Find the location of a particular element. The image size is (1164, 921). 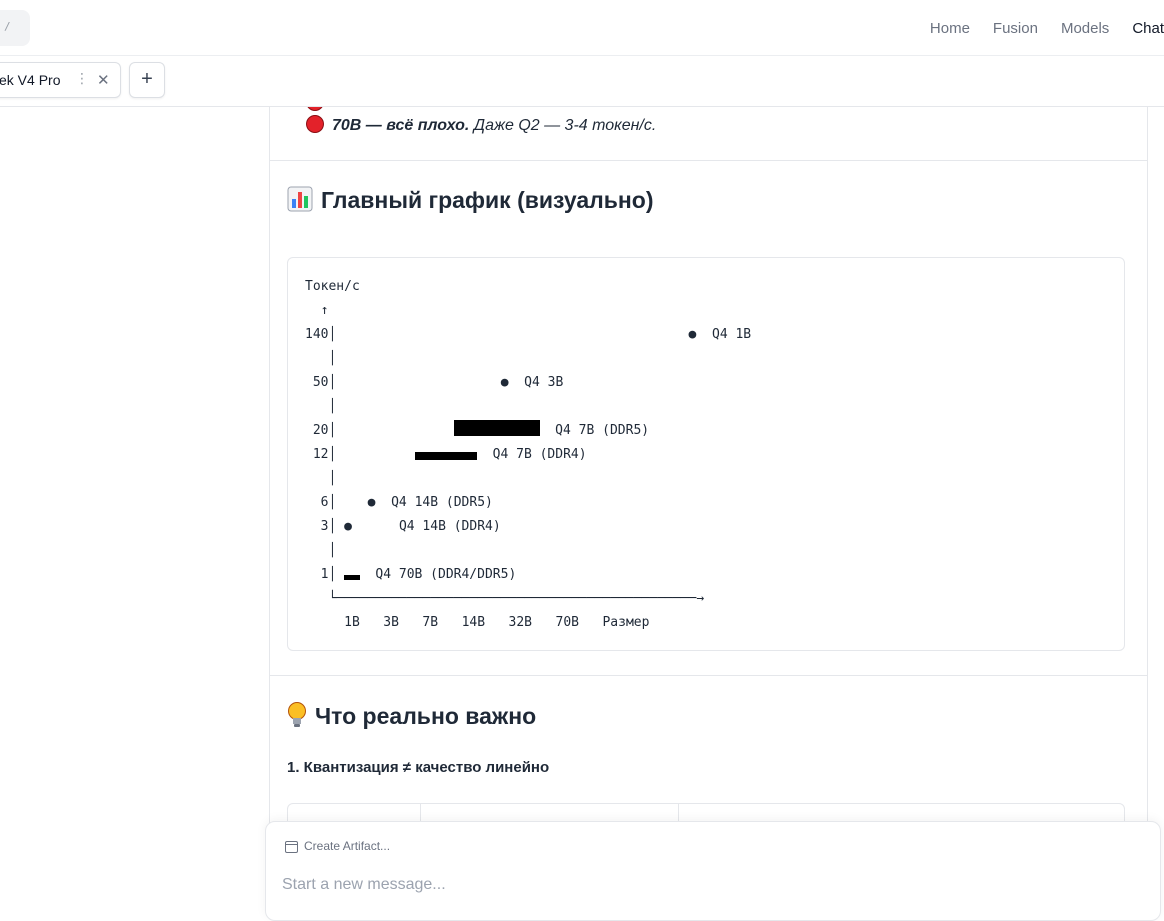

data-label: Q4 7B (DDR4) is located at coordinates (539, 454).